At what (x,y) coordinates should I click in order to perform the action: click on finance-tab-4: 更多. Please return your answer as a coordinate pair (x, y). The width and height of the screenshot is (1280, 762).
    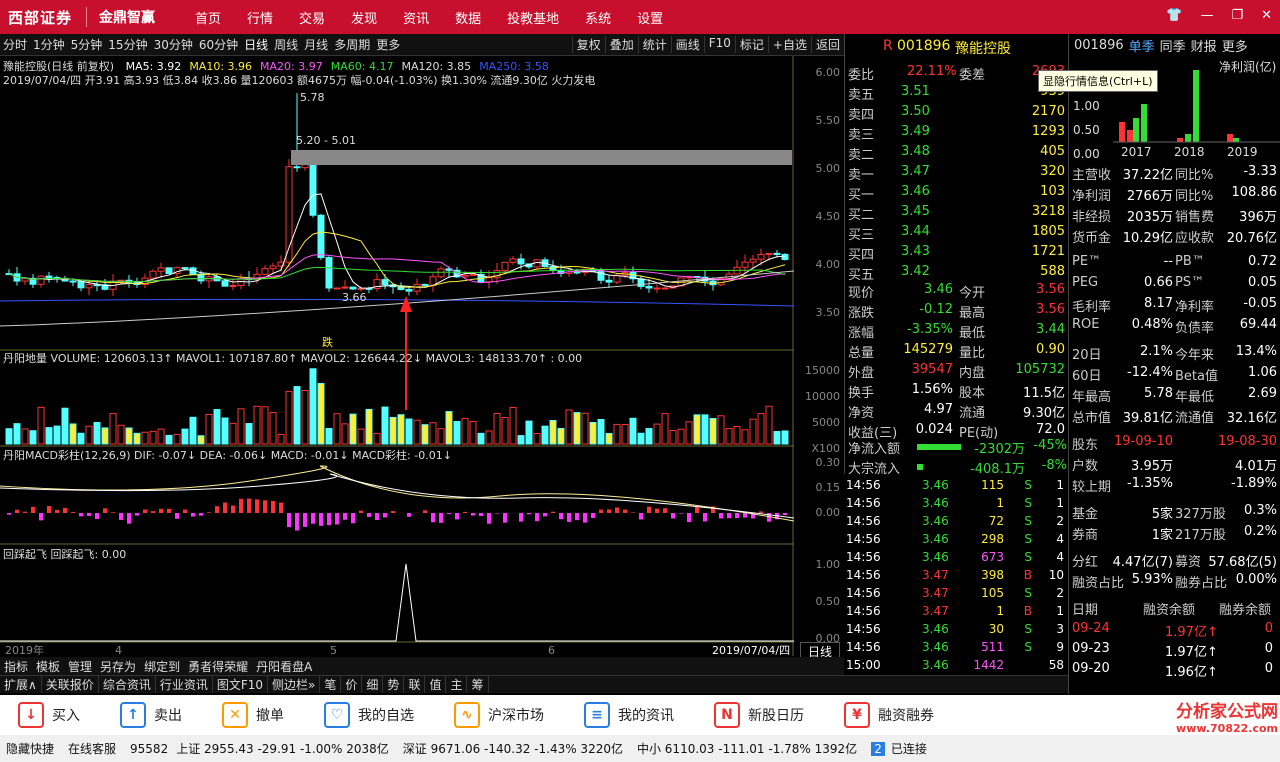
    Looking at the image, I should click on (1235, 45).